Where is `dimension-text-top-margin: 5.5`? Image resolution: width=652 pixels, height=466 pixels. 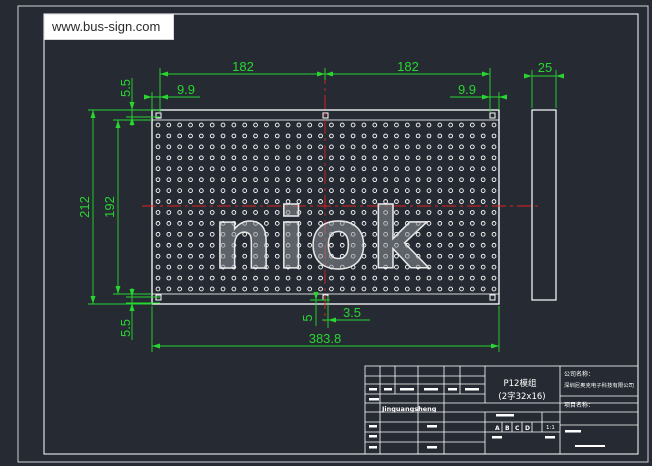 dimension-text-top-margin: 5.5 is located at coordinates (125, 88).